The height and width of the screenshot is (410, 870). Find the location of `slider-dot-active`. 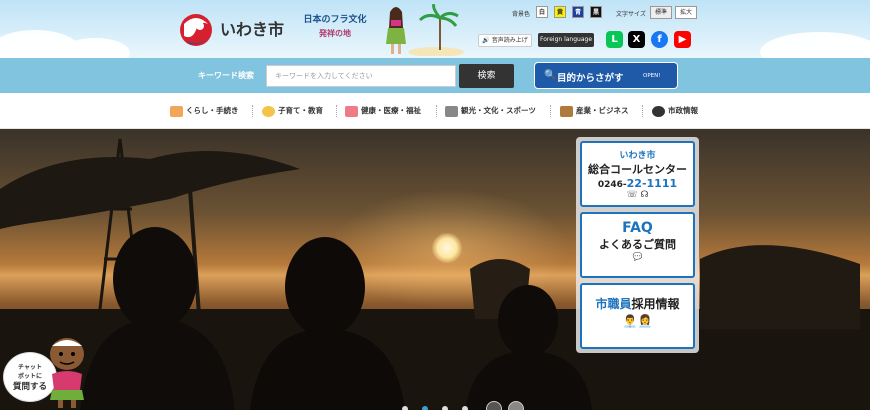

slider-dot-active is located at coordinates (425, 408).